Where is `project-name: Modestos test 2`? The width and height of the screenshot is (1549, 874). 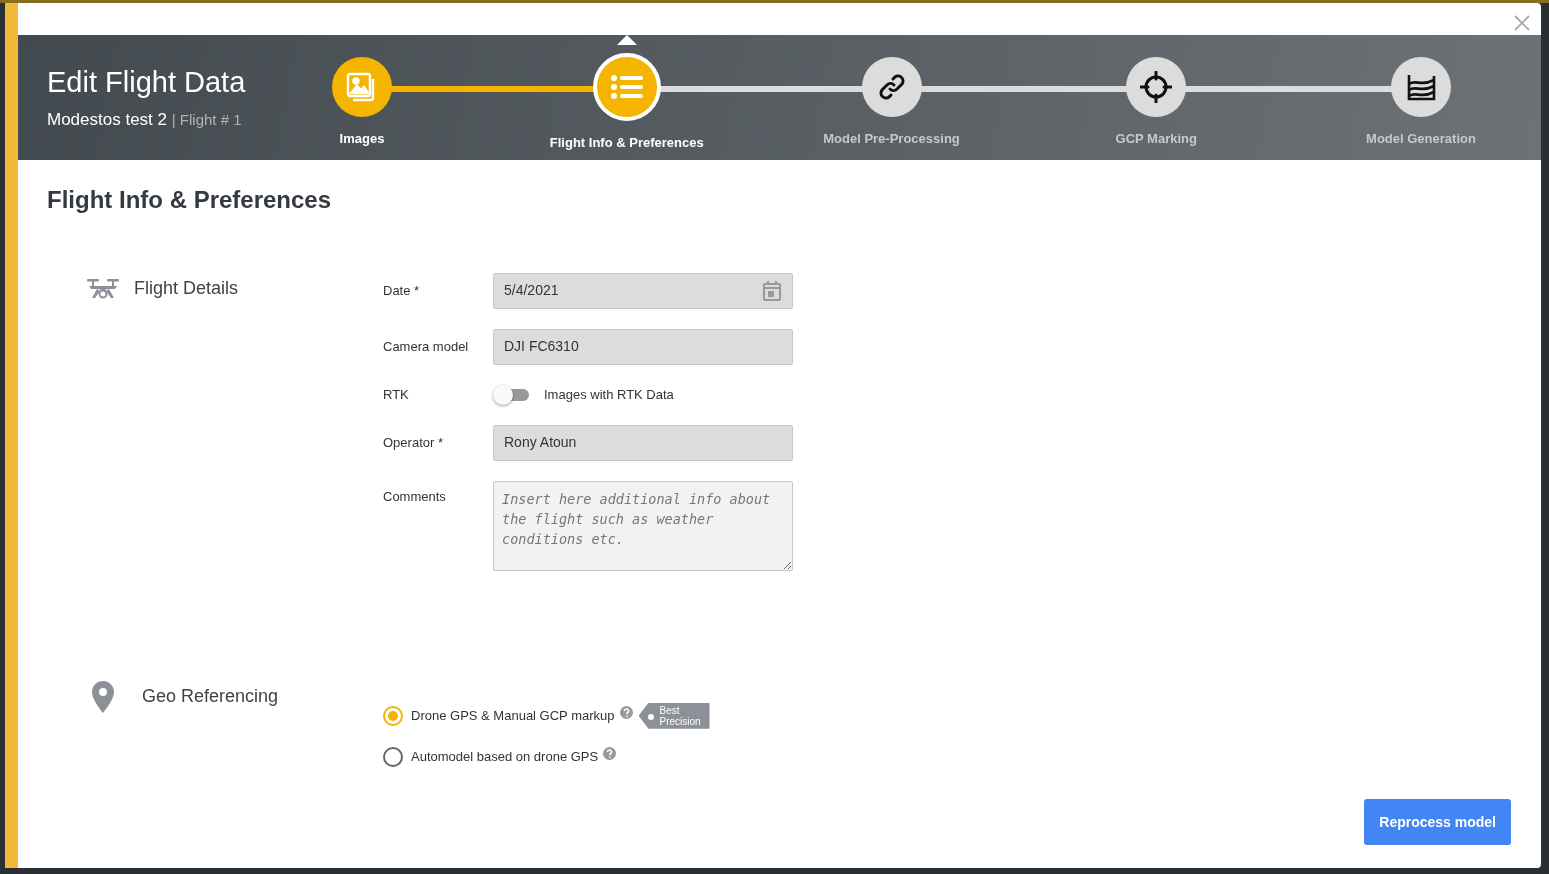 project-name: Modestos test 2 is located at coordinates (107, 119).